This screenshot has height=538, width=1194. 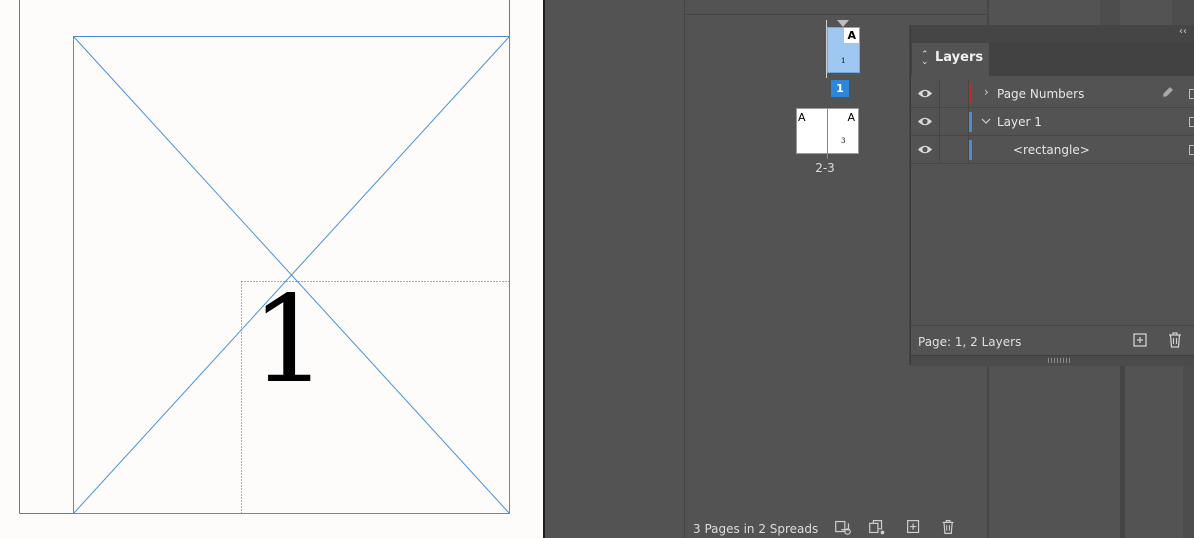 I want to click on layer-row-page-numbers: › Page Numbers, so click(x=1052, y=94).